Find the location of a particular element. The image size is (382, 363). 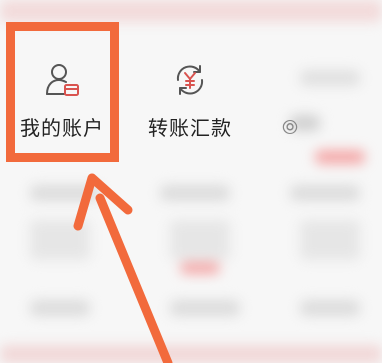

blurred-bottom-bar is located at coordinates (191, 354).